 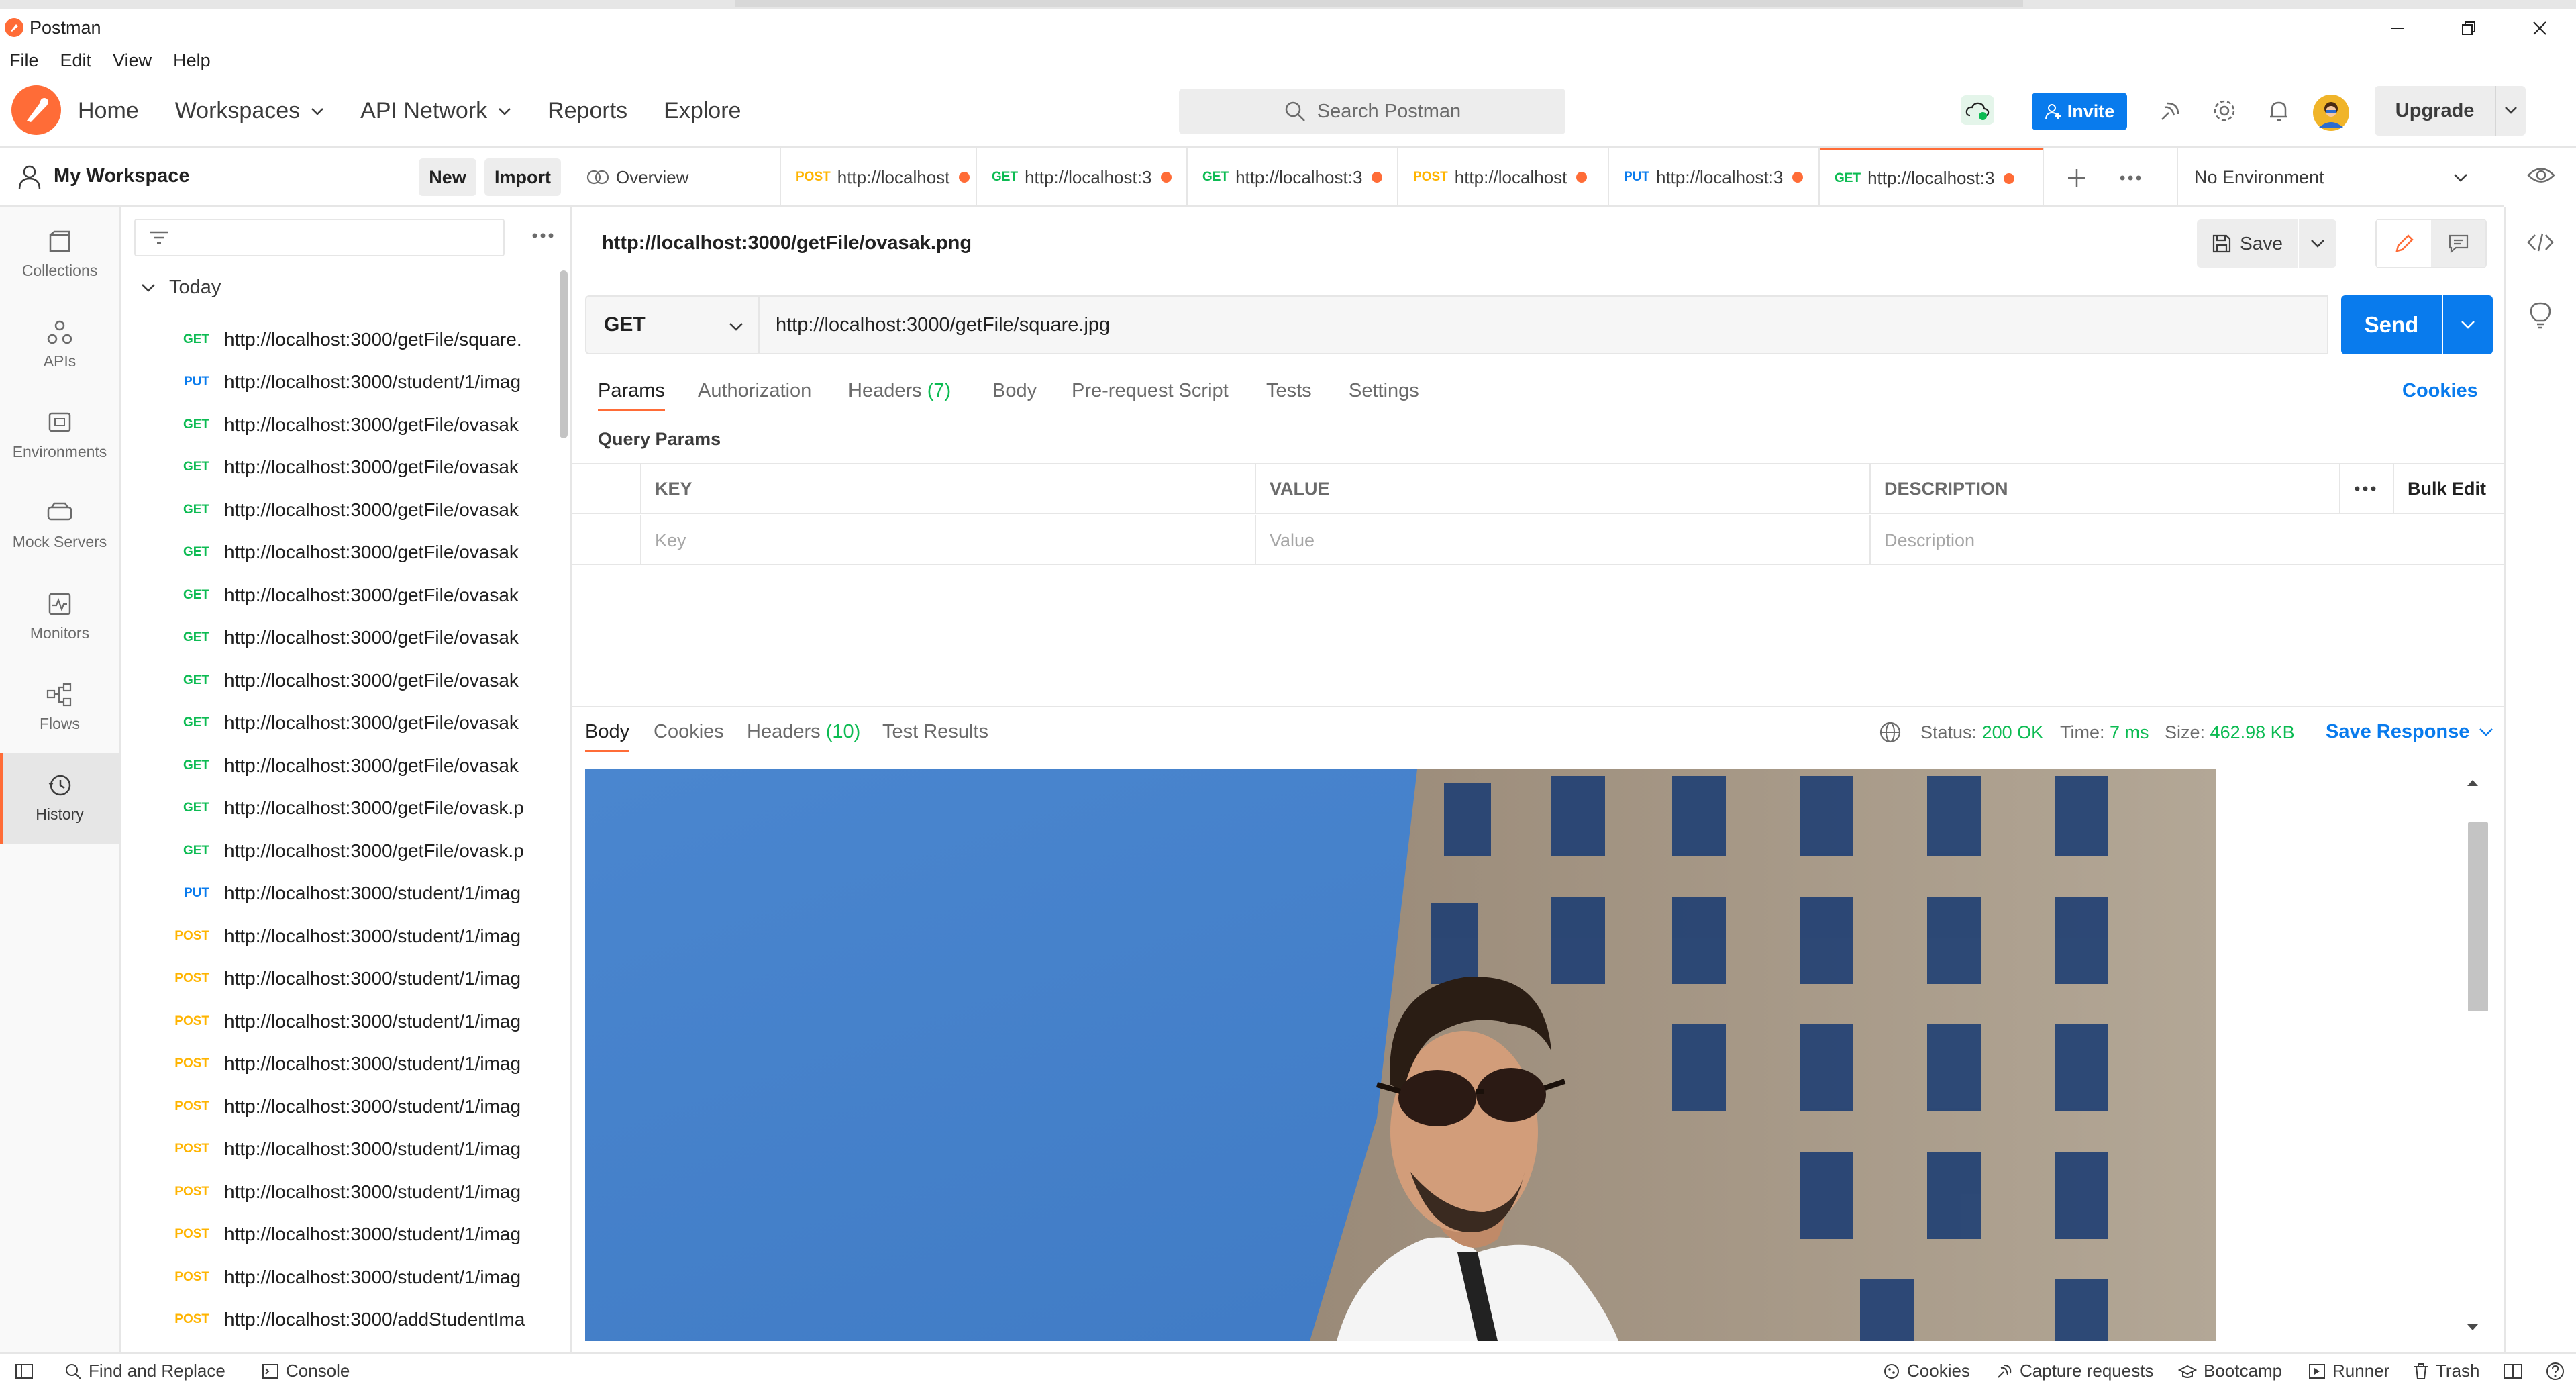 I want to click on menu-file: File, so click(x=24, y=60).